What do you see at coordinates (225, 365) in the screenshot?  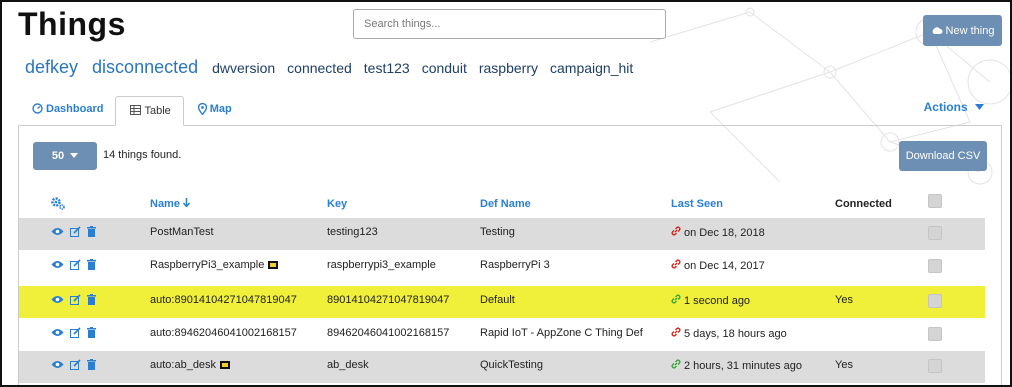 I see `device-badge-icon` at bounding box center [225, 365].